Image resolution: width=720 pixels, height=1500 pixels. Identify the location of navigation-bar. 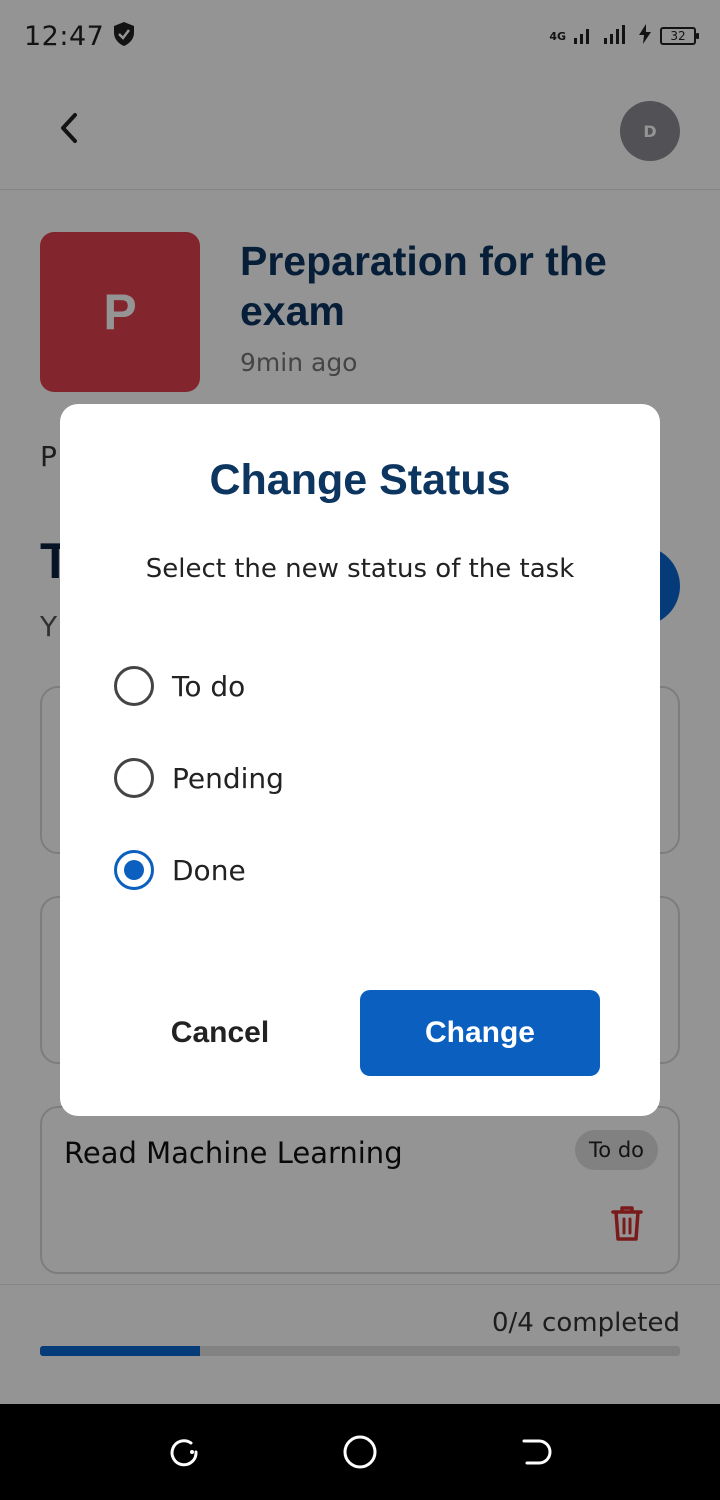
(360, 1452).